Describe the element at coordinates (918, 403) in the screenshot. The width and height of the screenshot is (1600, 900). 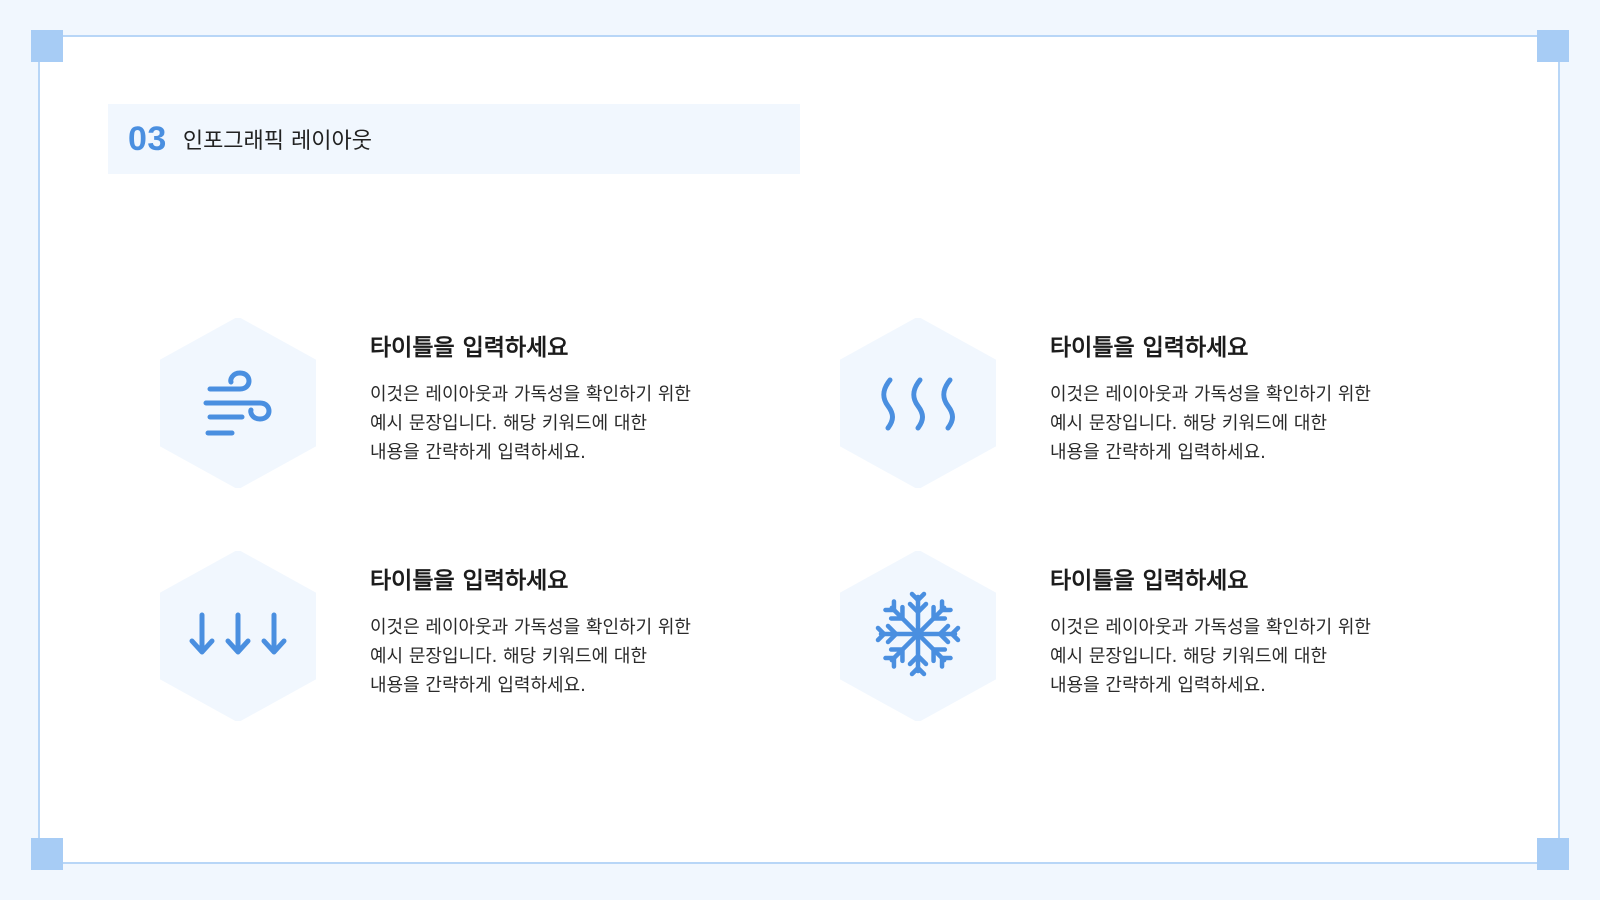
I see `heat-waves-icon` at that location.